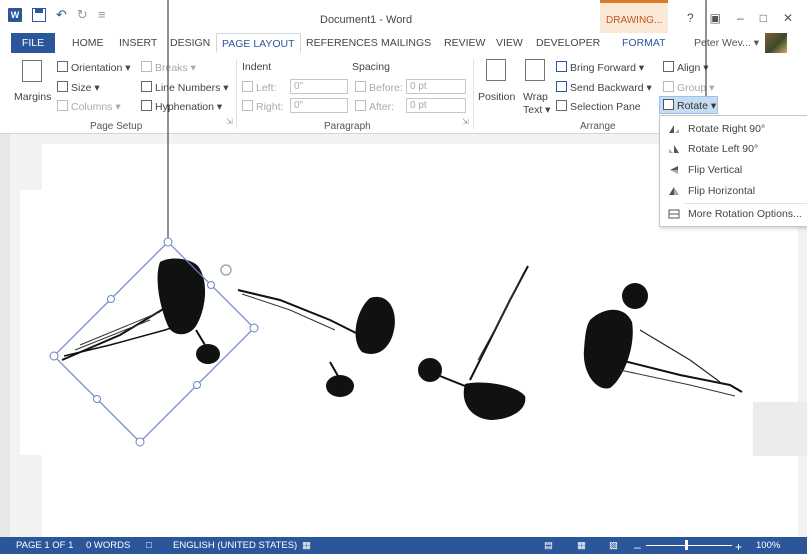 This screenshot has height=554, width=807. What do you see at coordinates (674, 149) in the screenshot?
I see `rotate-left-icon` at bounding box center [674, 149].